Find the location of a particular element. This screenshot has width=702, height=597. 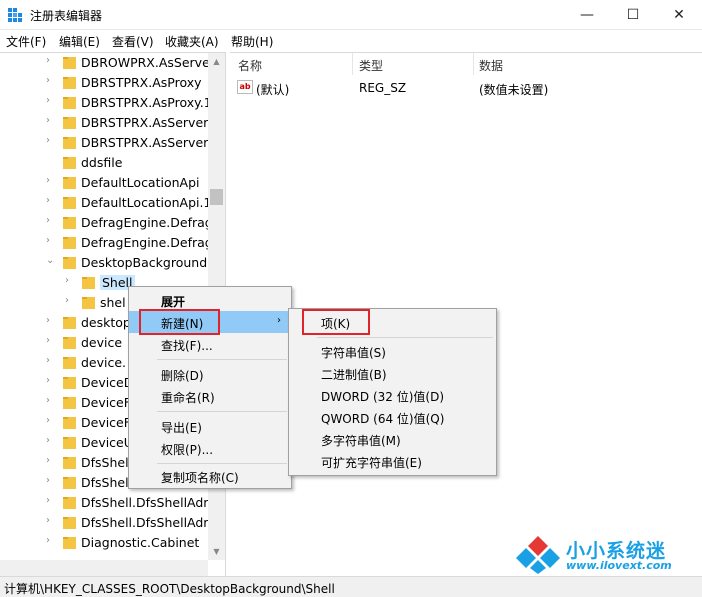

tree-item: › DBRSTPRX.AsServer is located at coordinates (105, 123).